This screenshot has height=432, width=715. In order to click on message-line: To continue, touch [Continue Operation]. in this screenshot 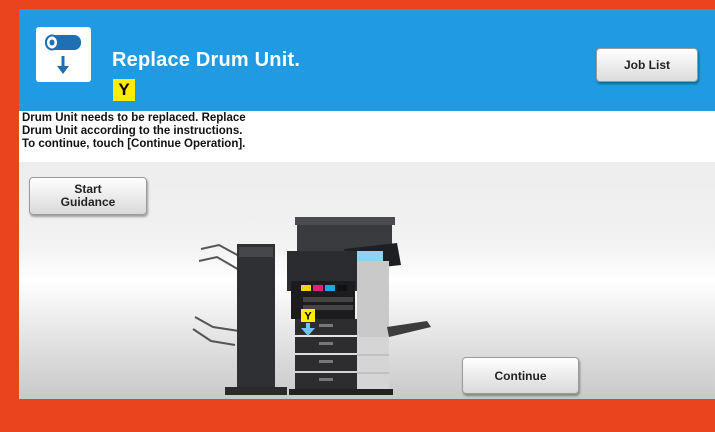, I will do `click(134, 144)`.